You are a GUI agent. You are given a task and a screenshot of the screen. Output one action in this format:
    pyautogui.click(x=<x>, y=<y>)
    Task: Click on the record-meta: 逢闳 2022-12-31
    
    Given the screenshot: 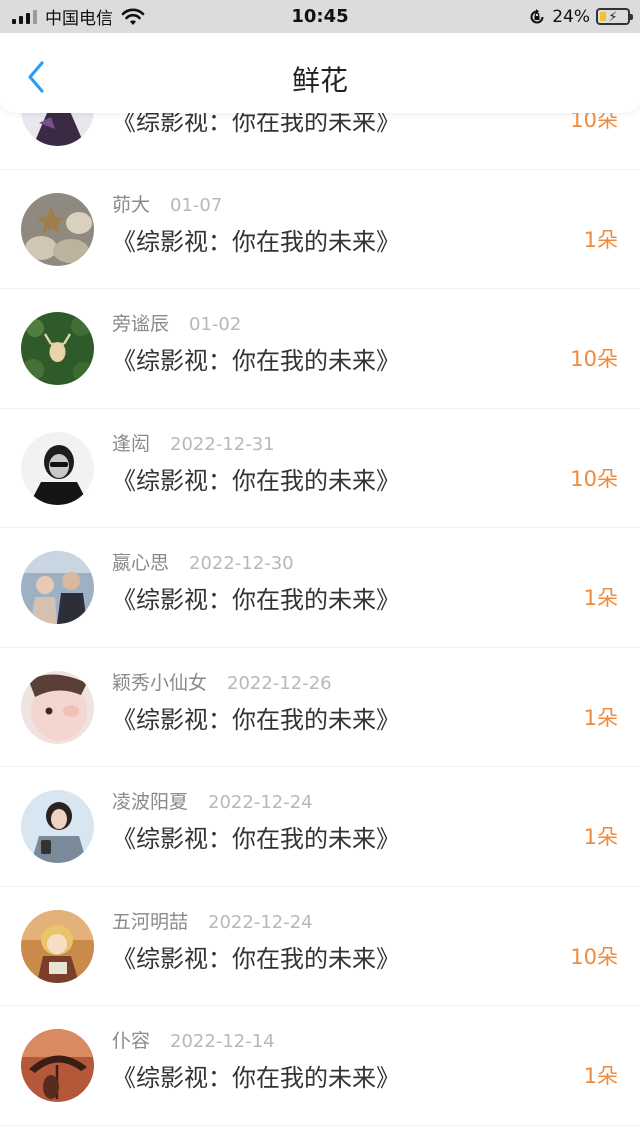 What is the action you would take?
    pyautogui.click(x=193, y=442)
    